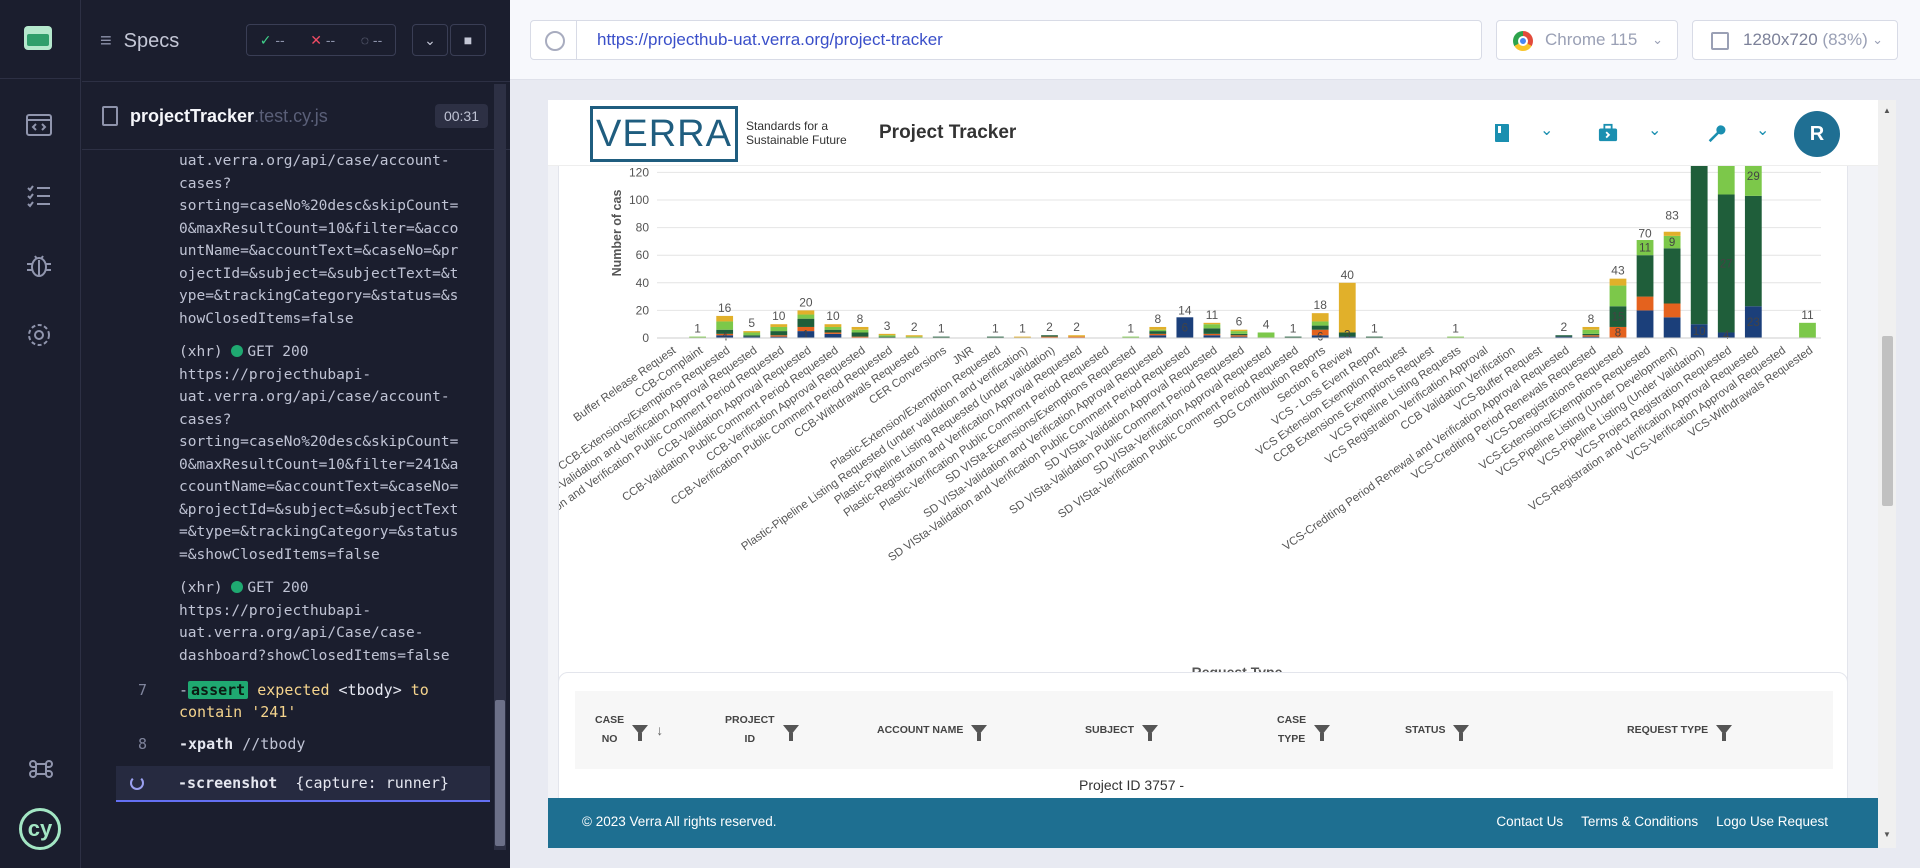 This screenshot has height=868, width=1920. What do you see at coordinates (211, 712) in the screenshot?
I see `assert-text: contain` at bounding box center [211, 712].